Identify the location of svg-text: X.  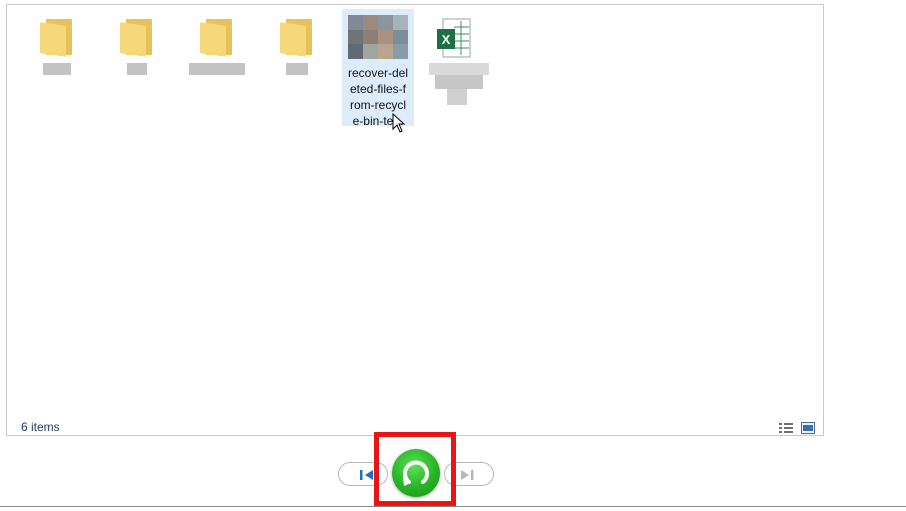
(446, 39).